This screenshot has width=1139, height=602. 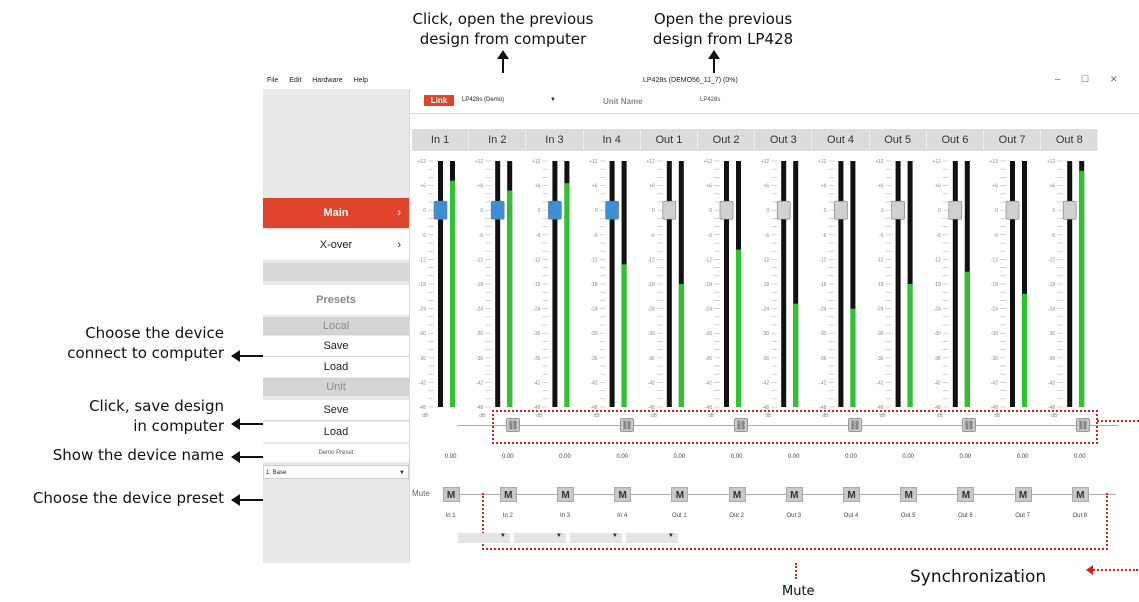 I want to click on channel-header-in-3: In 3, so click(x=555, y=140).